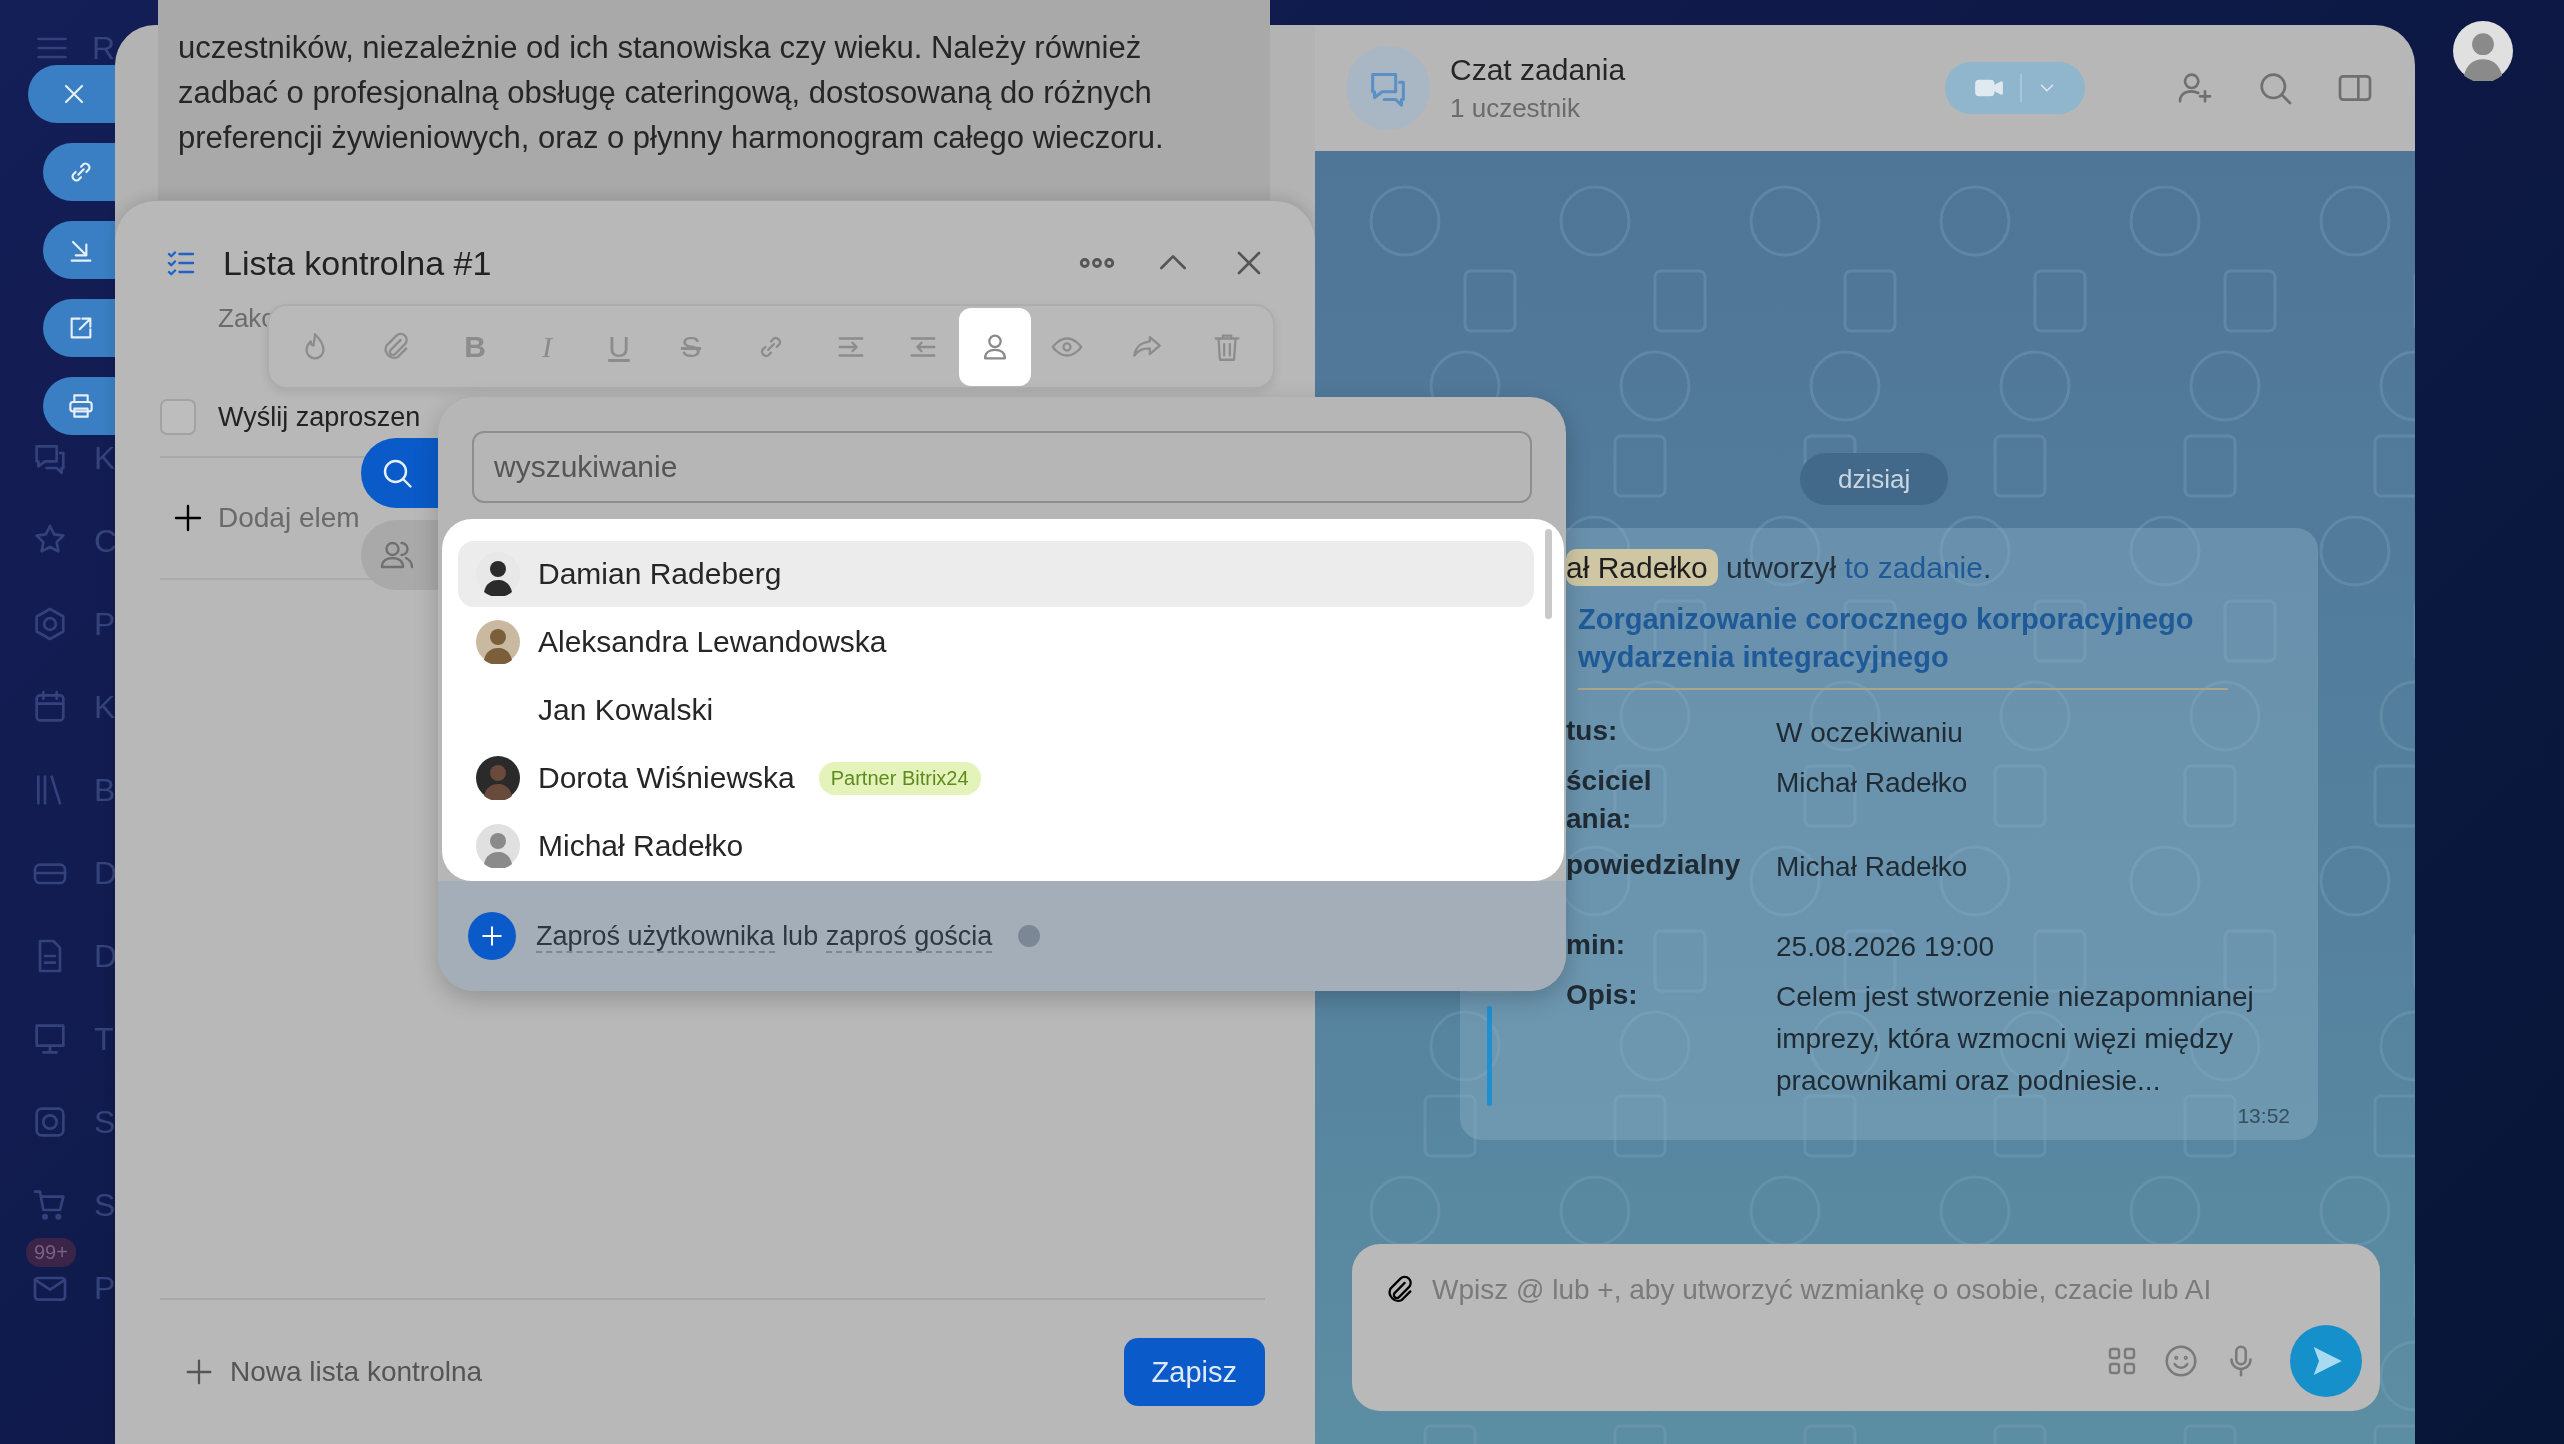 This screenshot has height=1444, width=2564. Describe the element at coordinates (996, 710) in the screenshot. I see `person-item: Jan Kowalski` at that location.